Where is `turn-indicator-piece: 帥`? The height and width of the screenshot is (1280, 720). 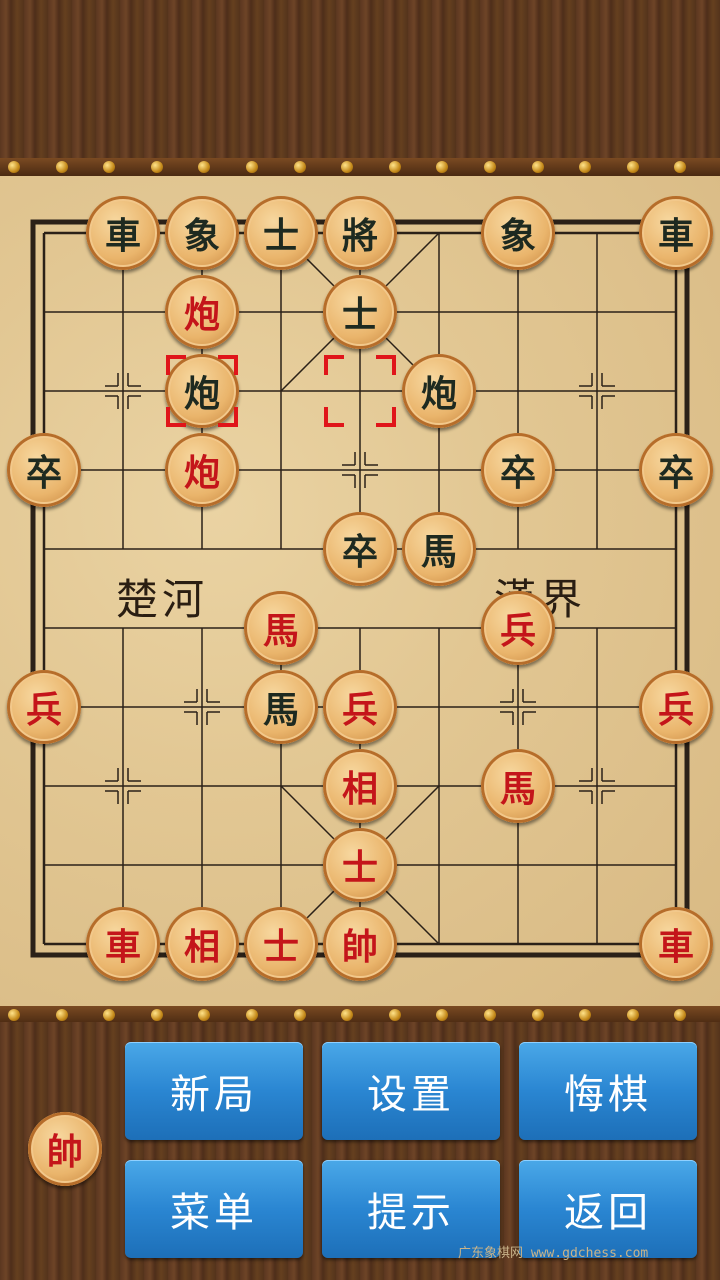 turn-indicator-piece: 帥 is located at coordinates (65, 1149).